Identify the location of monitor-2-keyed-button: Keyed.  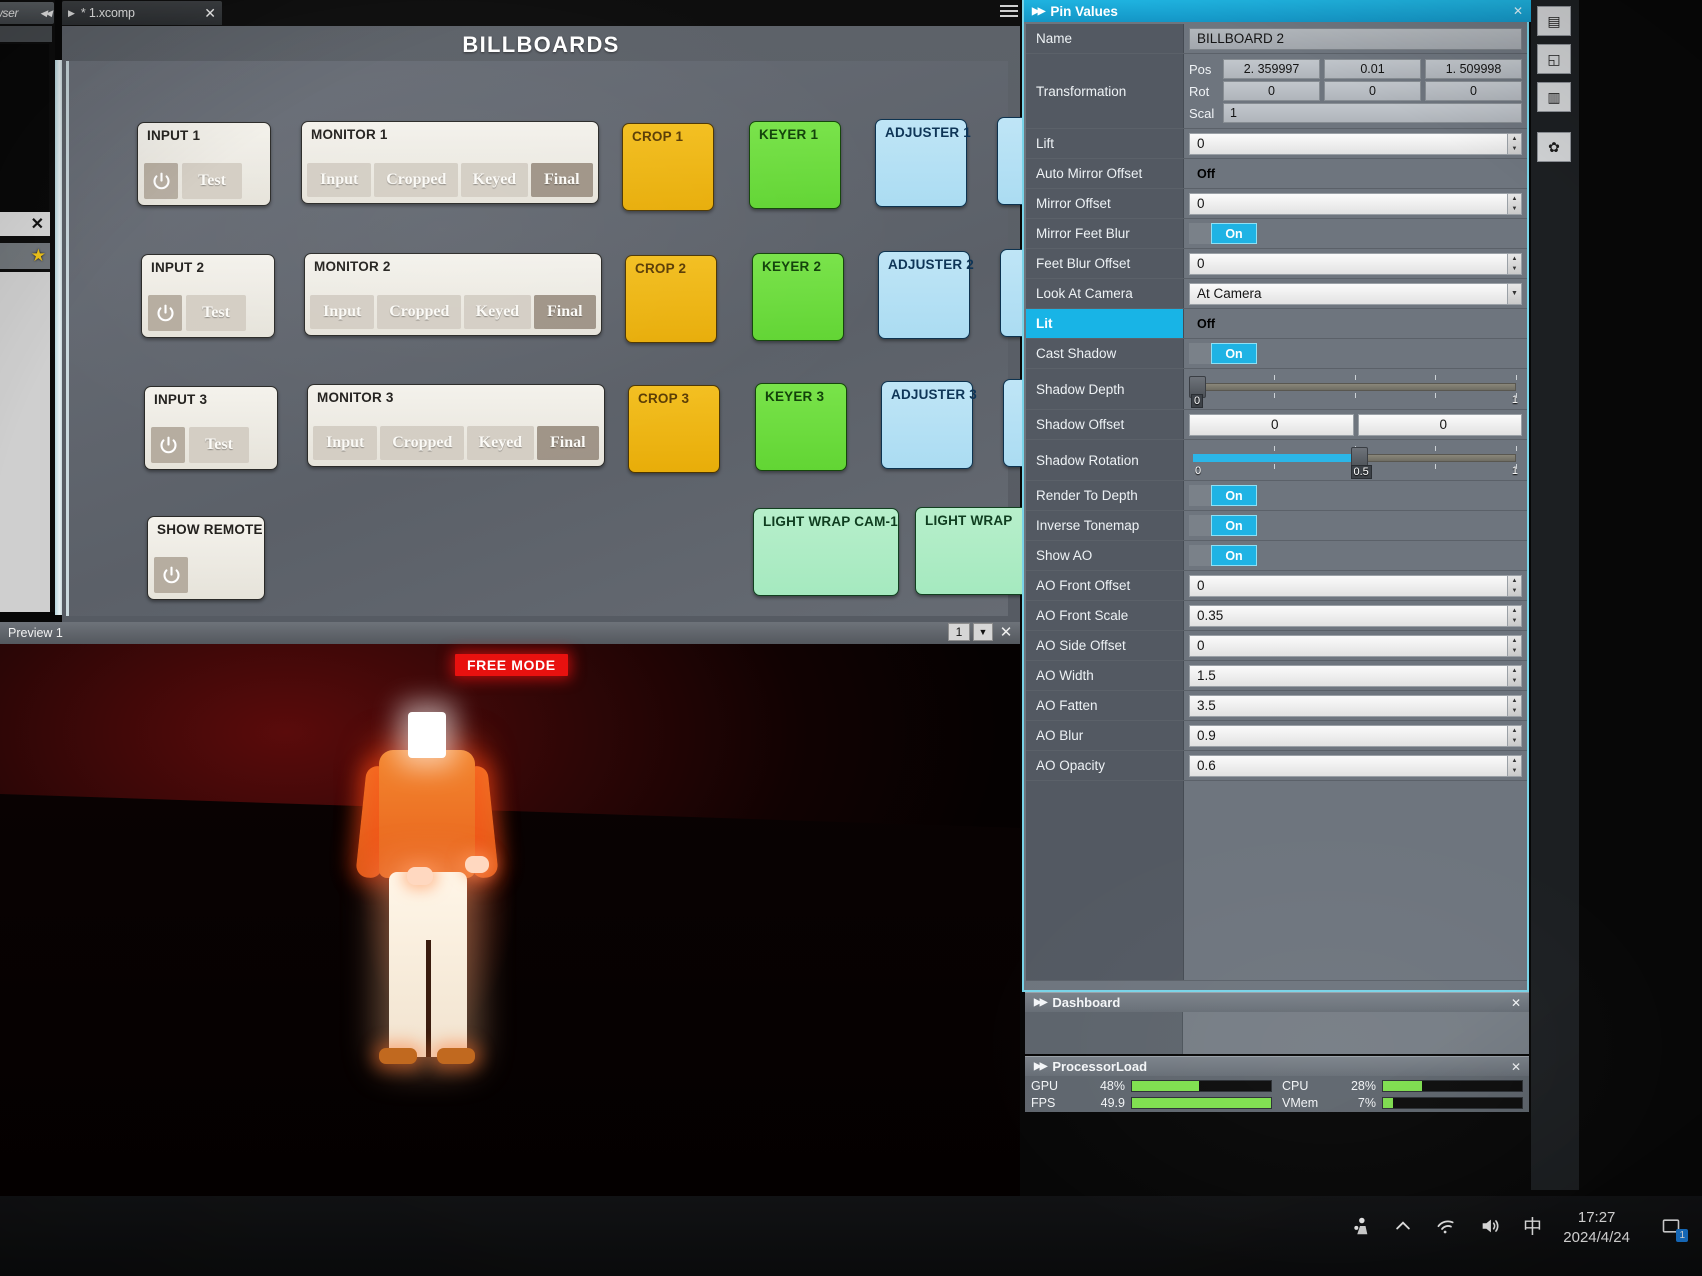
(497, 312).